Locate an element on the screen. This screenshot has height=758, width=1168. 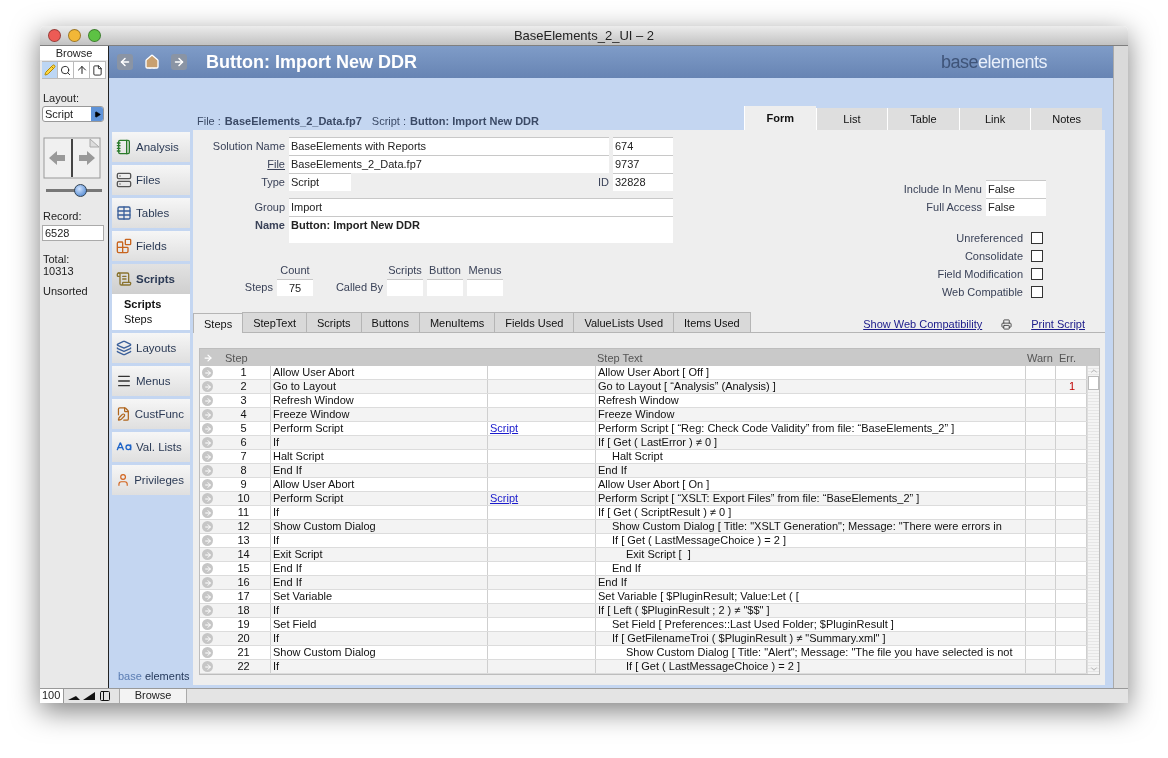
total-label: Total: is located at coordinates (56, 259).